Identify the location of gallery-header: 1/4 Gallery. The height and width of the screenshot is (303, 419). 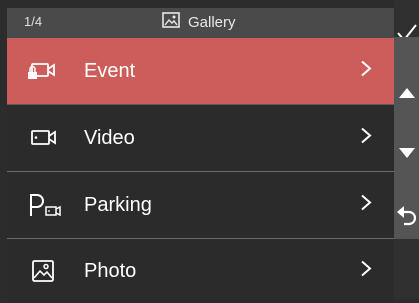
(200, 23).